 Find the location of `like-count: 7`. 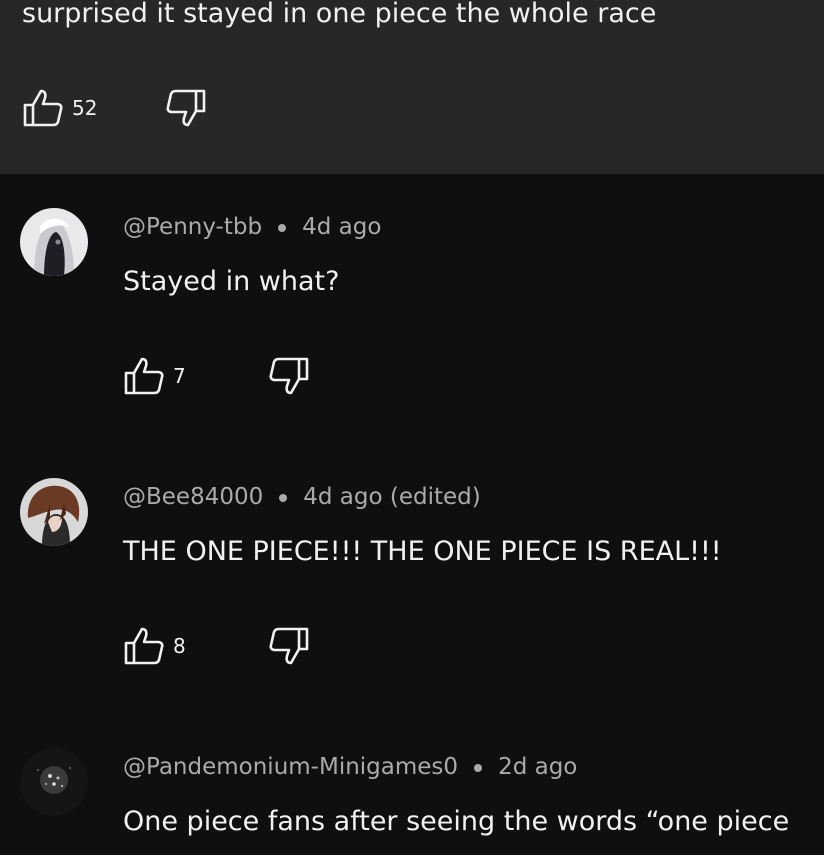

like-count: 7 is located at coordinates (179, 376).